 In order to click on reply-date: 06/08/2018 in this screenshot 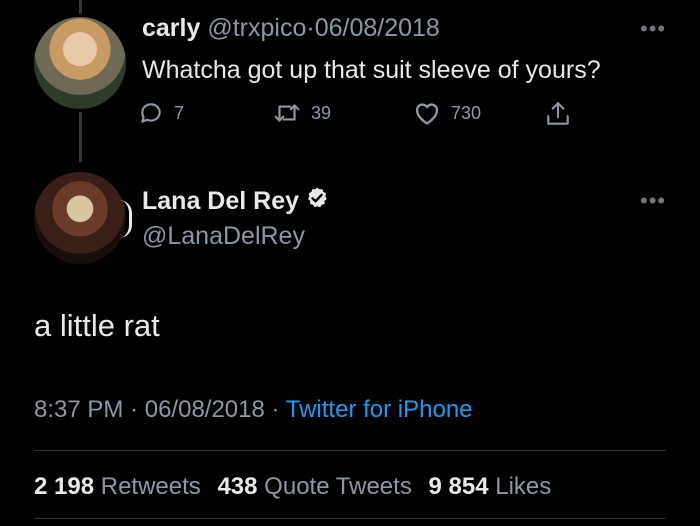, I will do `click(377, 28)`.